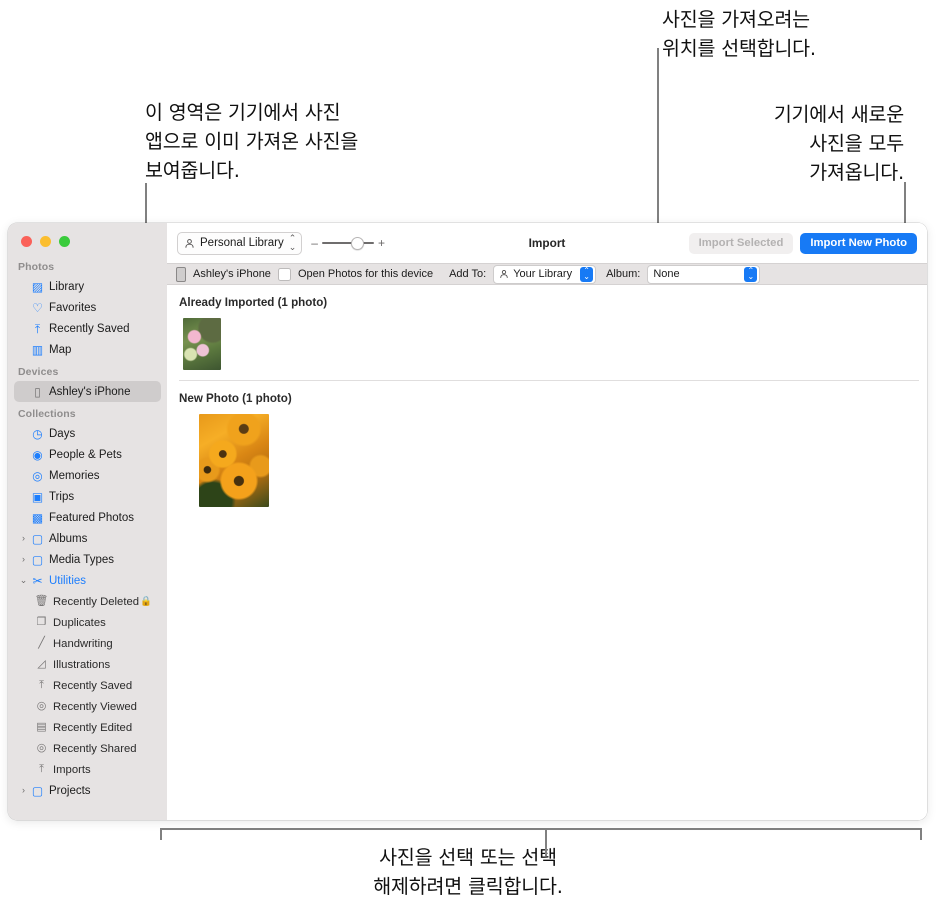 The width and height of the screenshot is (936, 918). Describe the element at coordinates (189, 243) in the screenshot. I see `person-icon` at that location.